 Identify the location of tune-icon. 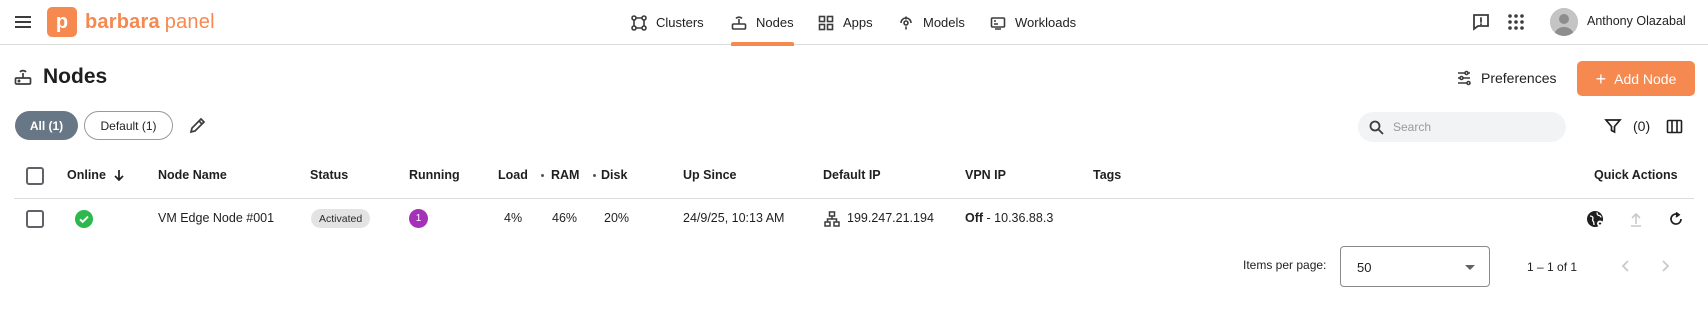
(1464, 78).